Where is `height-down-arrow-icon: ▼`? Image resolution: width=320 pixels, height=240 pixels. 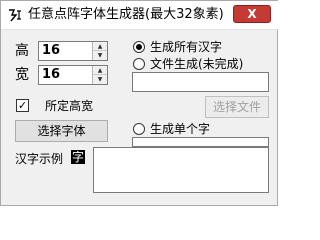 height-down-arrow-icon: ▼ is located at coordinates (100, 55).